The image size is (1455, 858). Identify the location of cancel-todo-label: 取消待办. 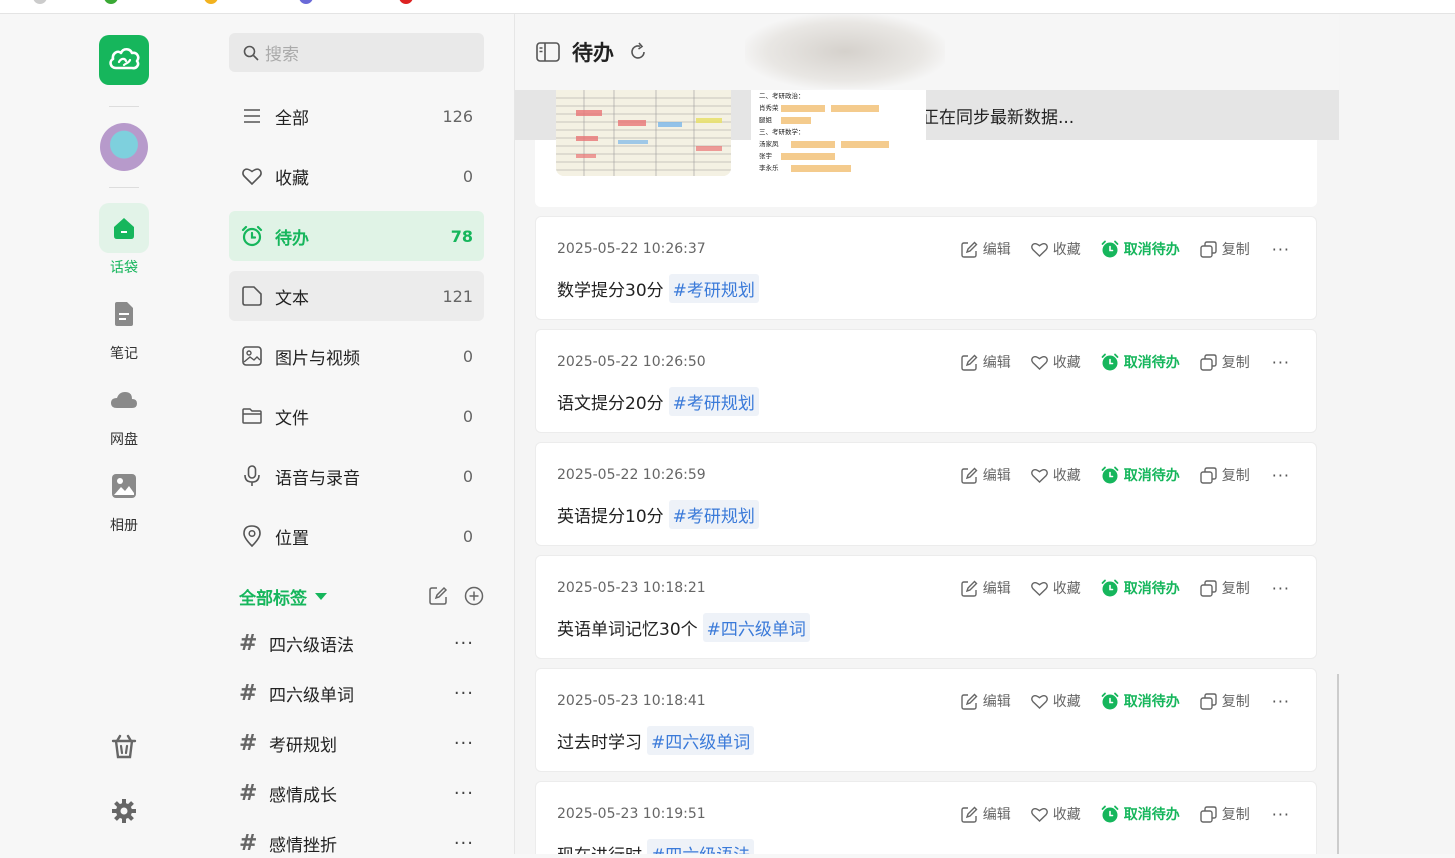
(1151, 363).